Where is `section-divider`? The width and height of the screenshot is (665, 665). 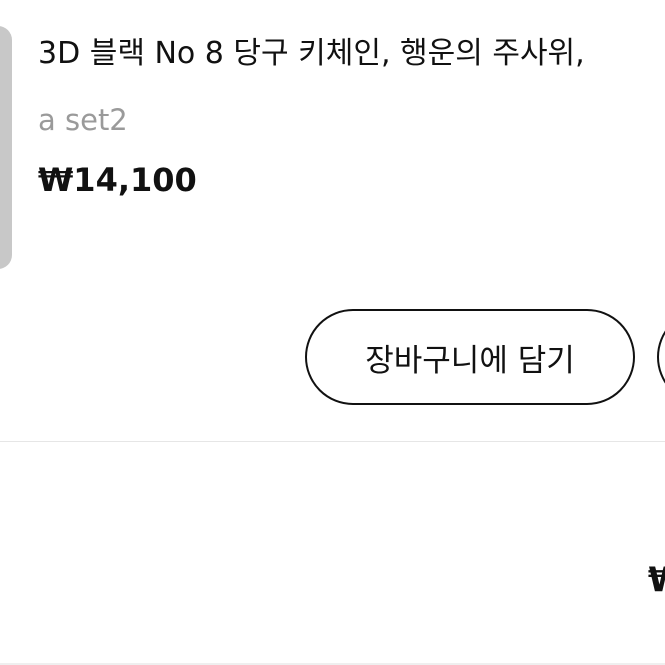 section-divider is located at coordinates (332, 441).